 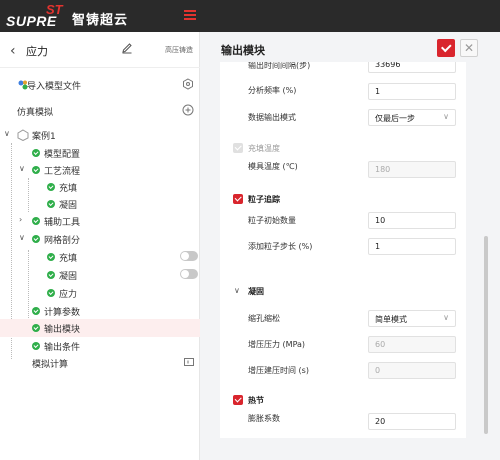 I want to click on expand-coef-label: 膨胀系数, so click(x=264, y=418).